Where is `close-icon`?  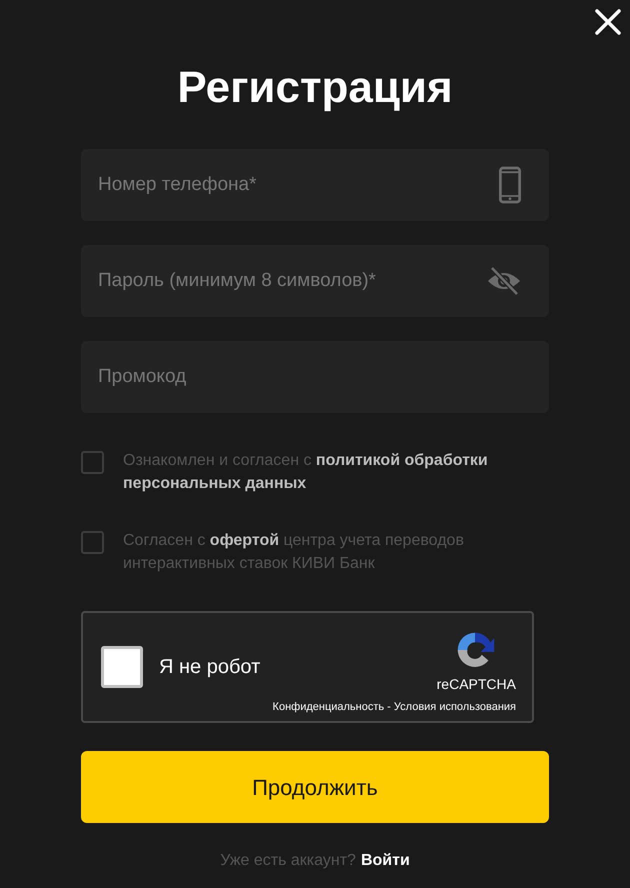 close-icon is located at coordinates (608, 22).